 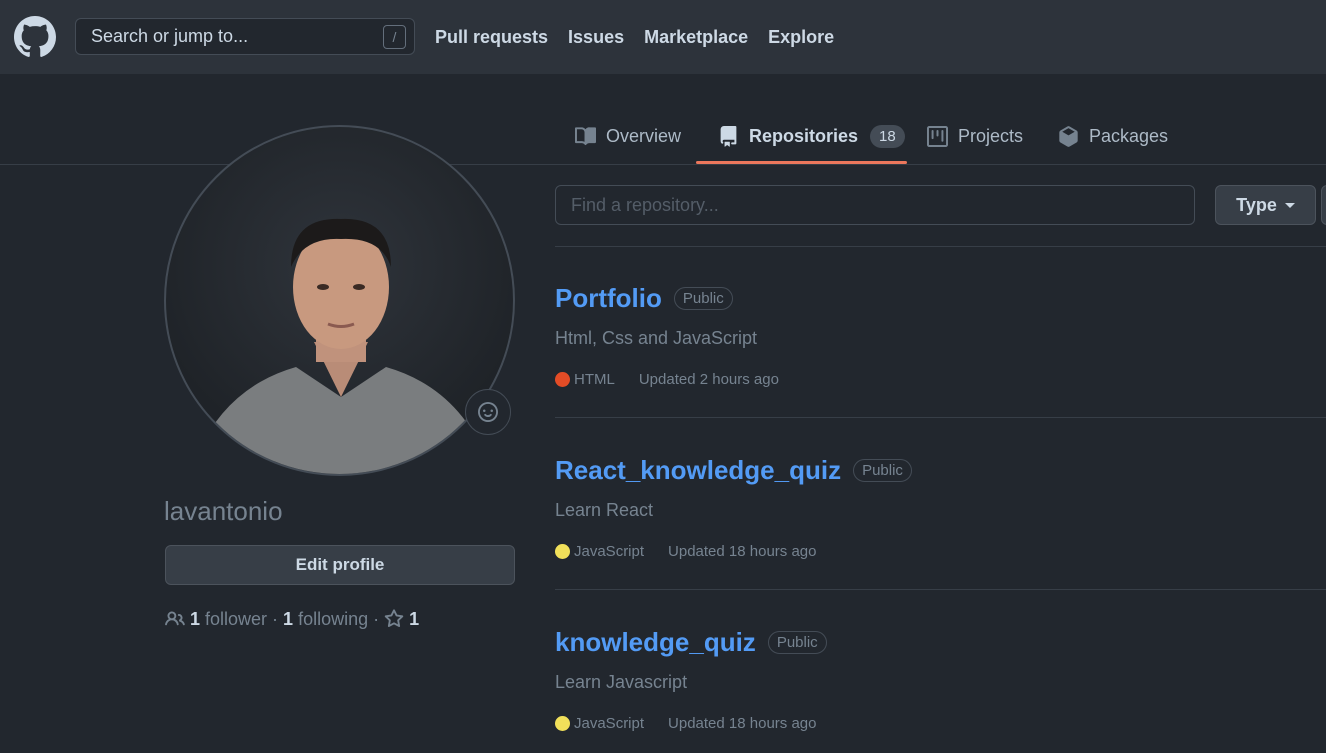 I want to click on people-icon, so click(x=175, y=618).